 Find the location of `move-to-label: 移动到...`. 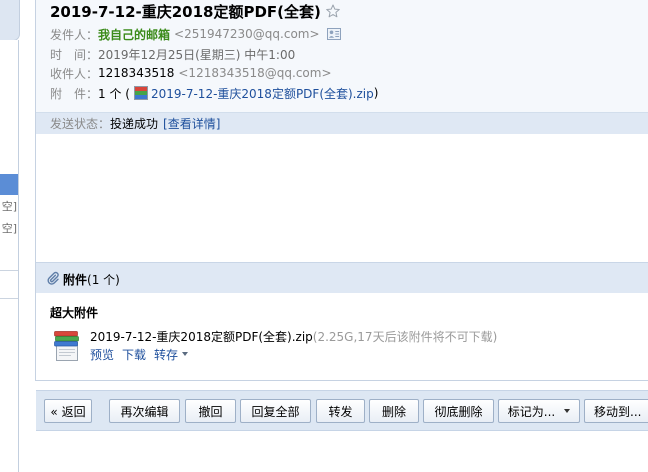

move-to-label: 移动到... is located at coordinates (618, 411).